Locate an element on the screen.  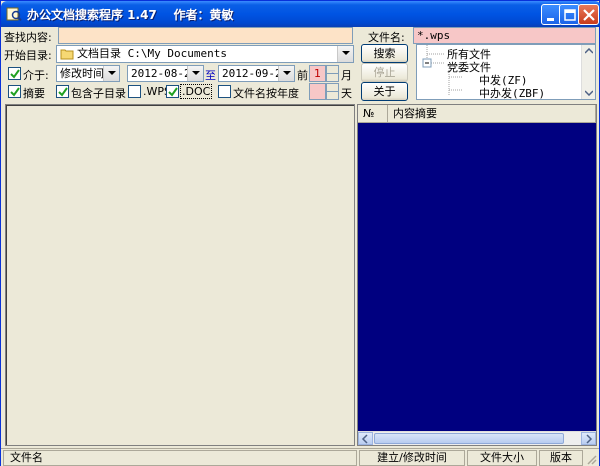
subdir-checkbox is located at coordinates (62, 91).